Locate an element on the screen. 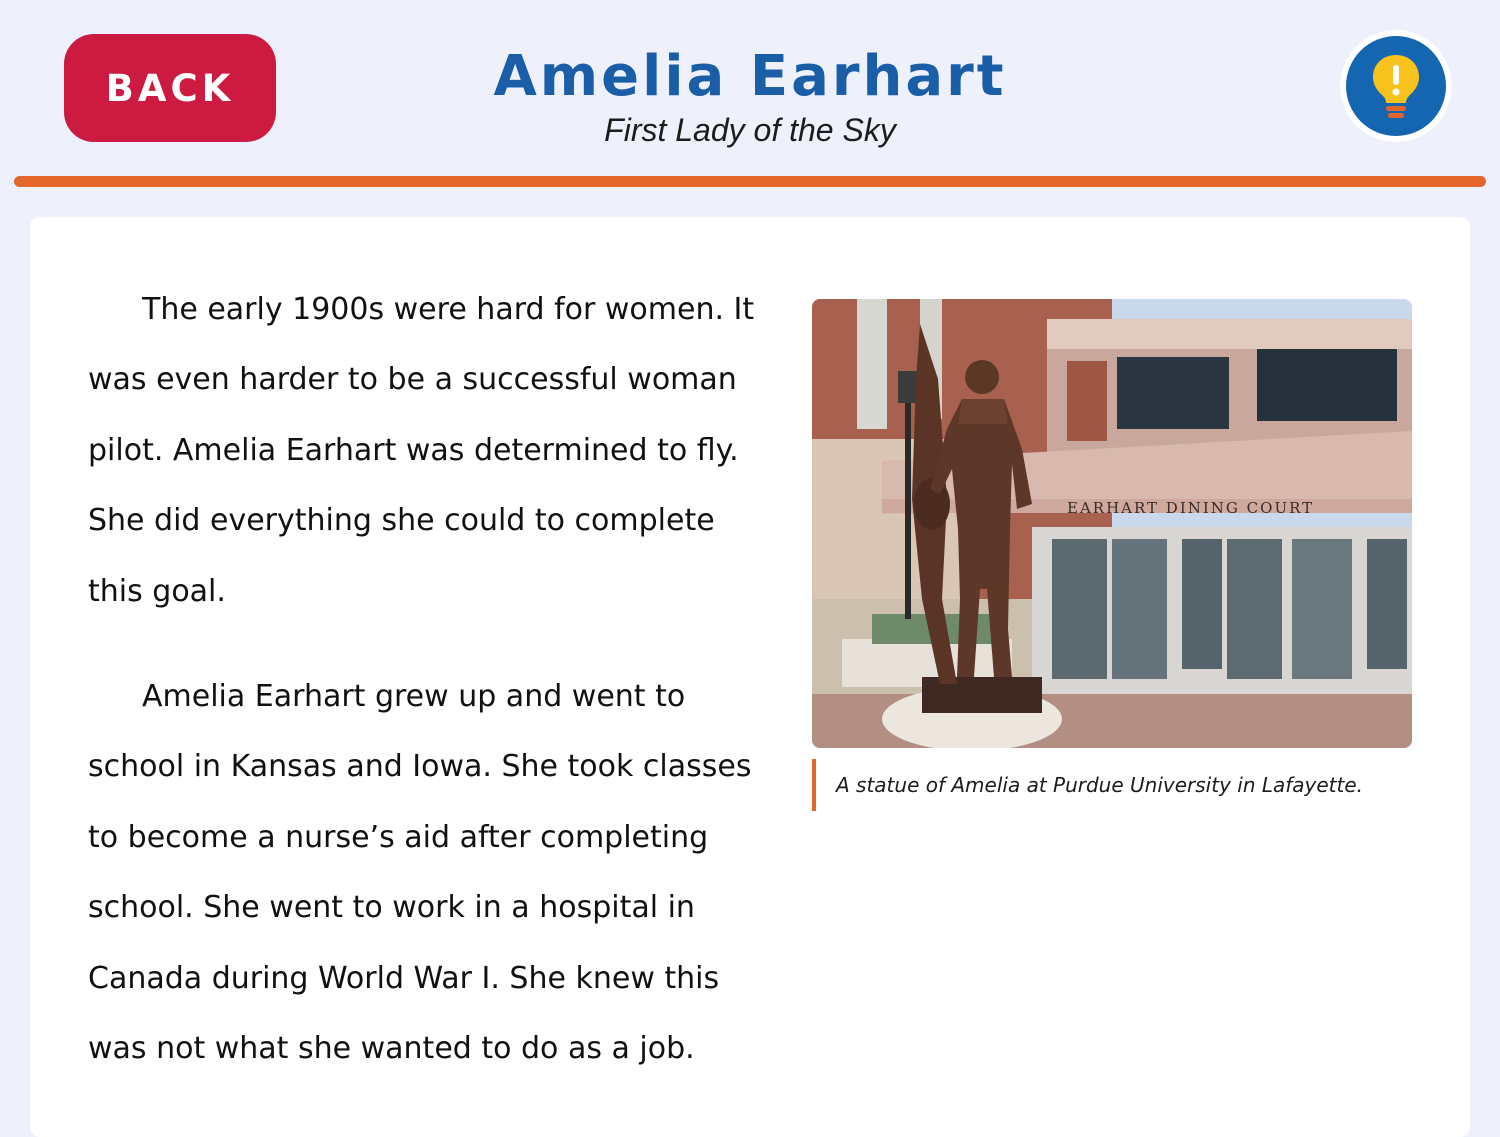  lightbulb-icon is located at coordinates (1396, 86).